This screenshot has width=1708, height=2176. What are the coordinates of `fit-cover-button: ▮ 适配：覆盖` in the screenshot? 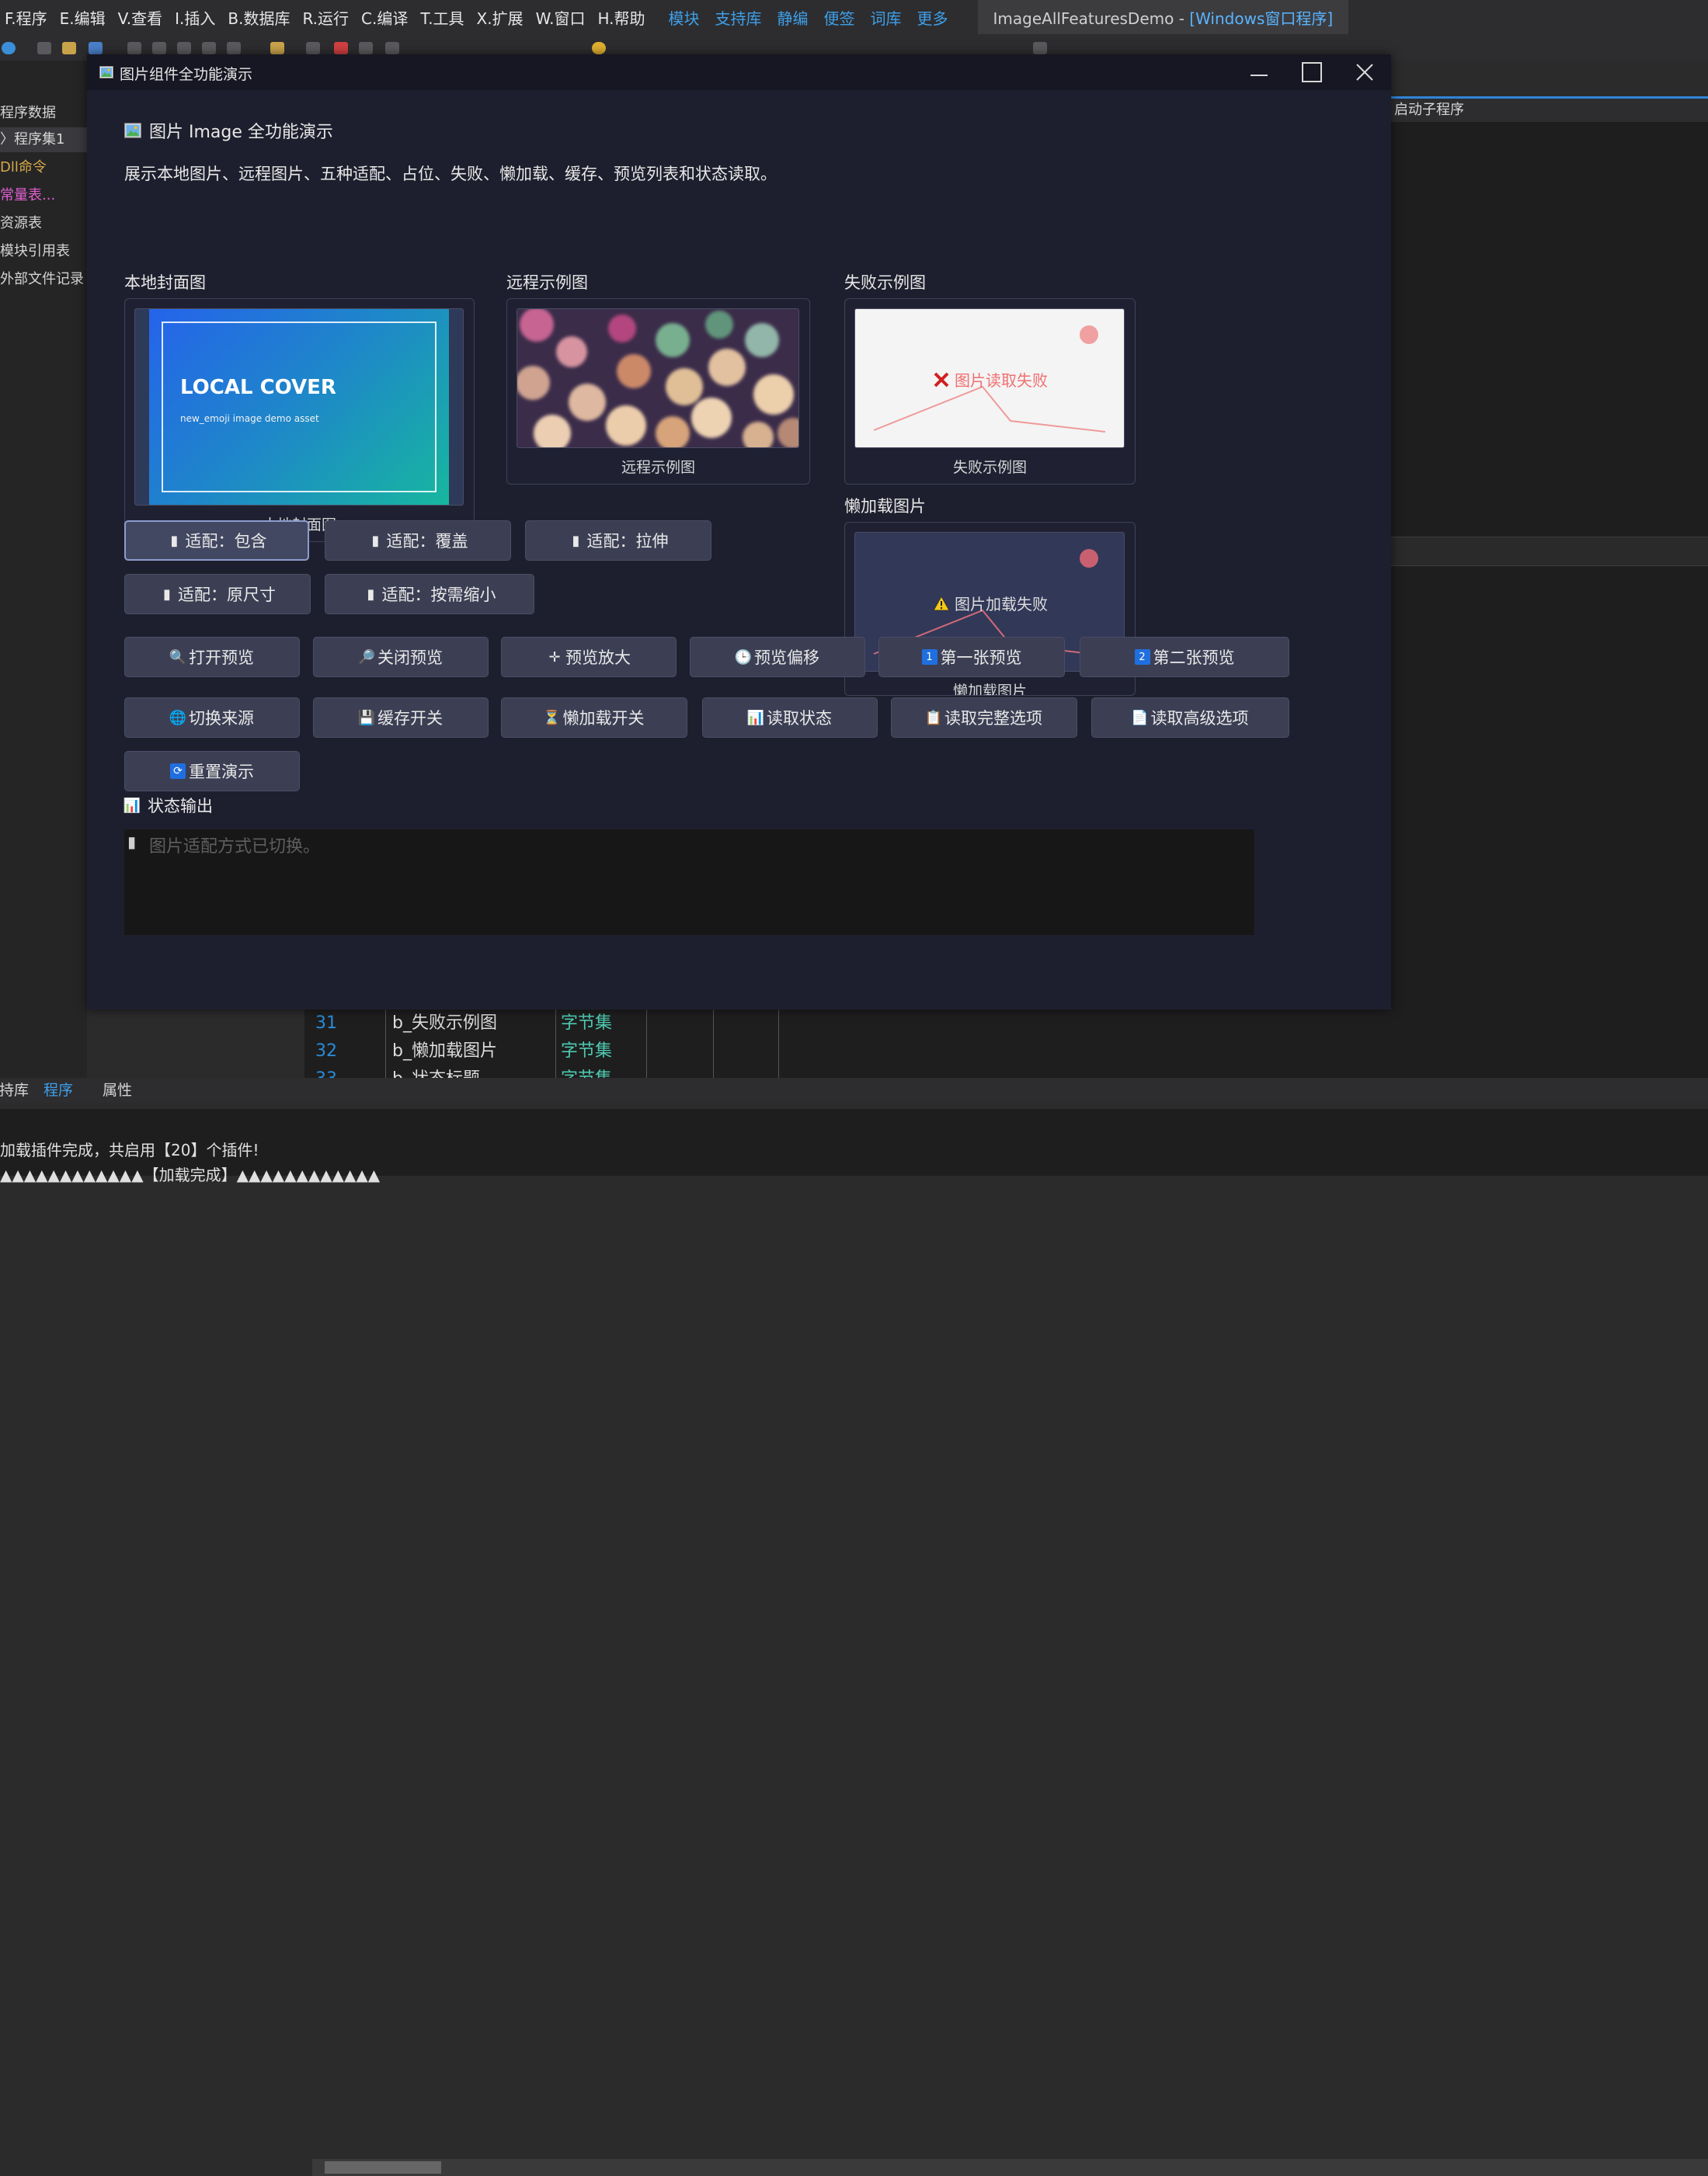 It's located at (418, 540).